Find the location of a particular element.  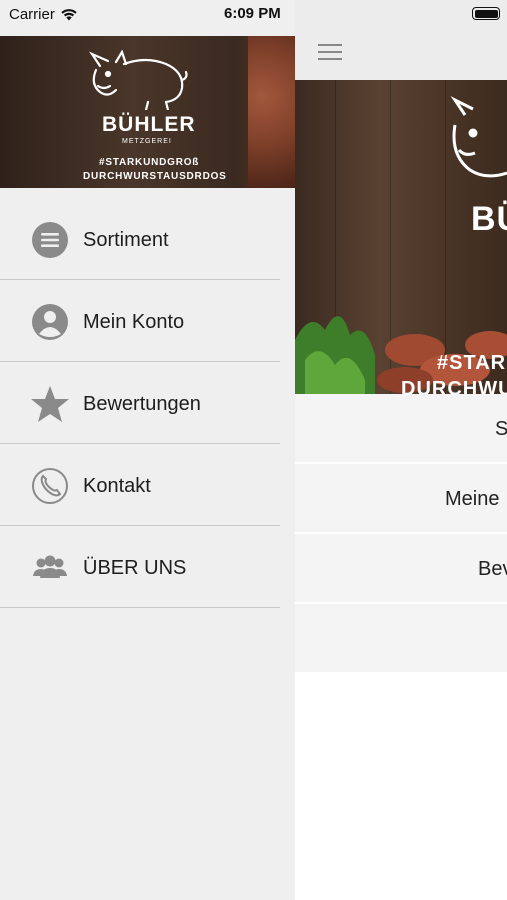

brand-tagline-2: DURCHWURSTAUSDRDOS is located at coordinates (155, 176).